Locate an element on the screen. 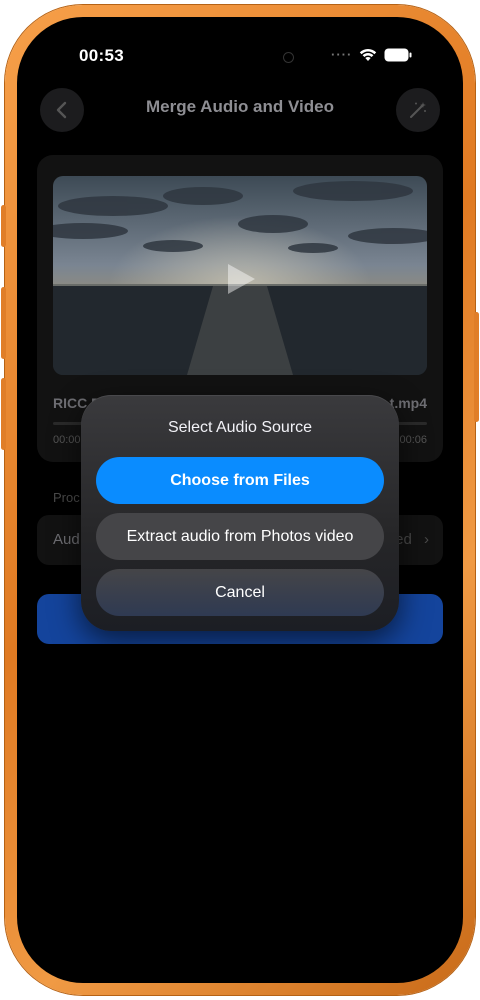  file-name-end: t.mp4 is located at coordinates (408, 403).